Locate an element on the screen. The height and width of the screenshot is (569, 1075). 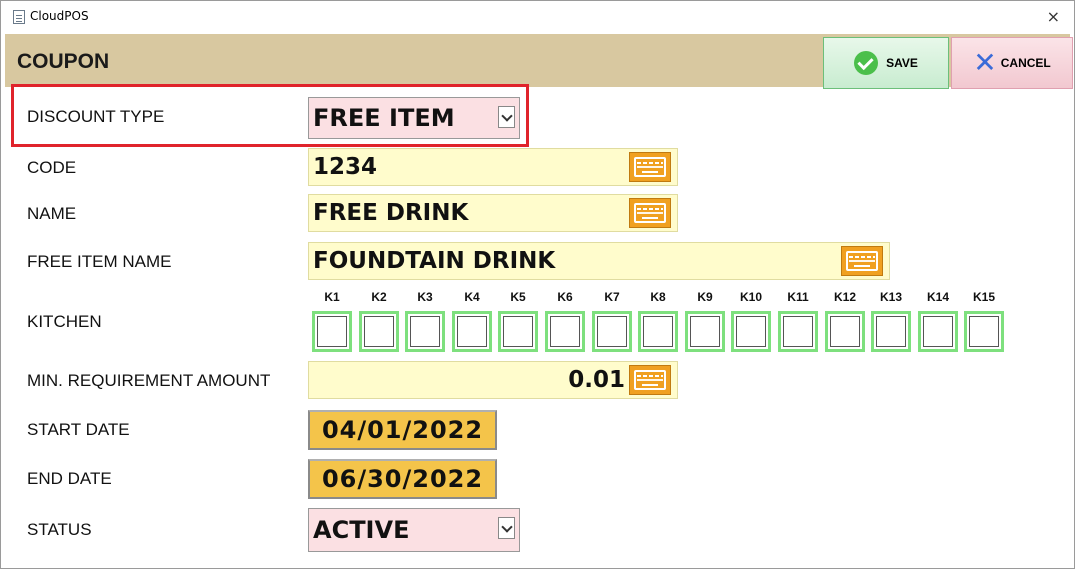
min-requirement-keyboard-button is located at coordinates (650, 380).